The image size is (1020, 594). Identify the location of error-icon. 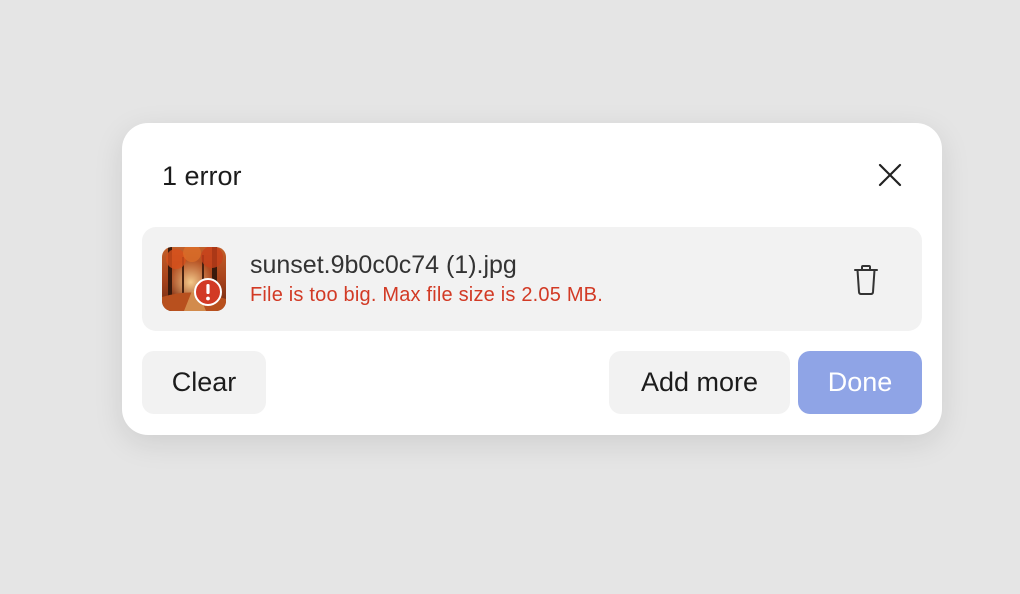
(208, 292).